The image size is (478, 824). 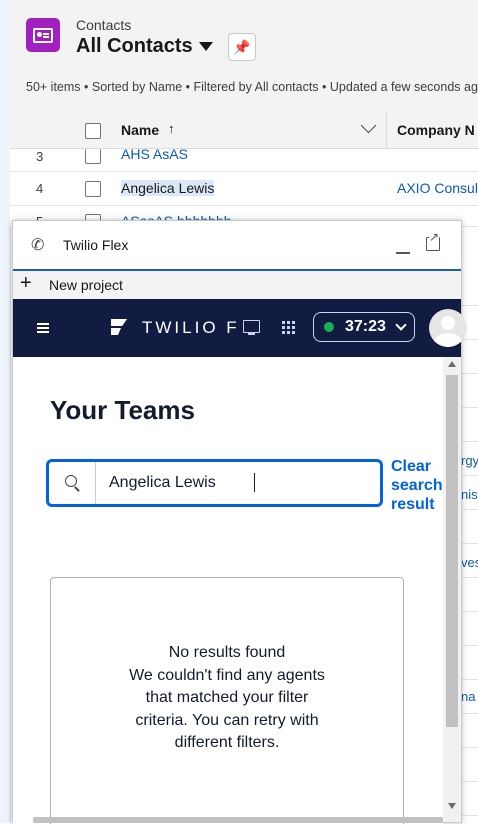 What do you see at coordinates (240, 328) in the screenshot?
I see `flex-top-bar: TWILIO FLEX 37:23` at bounding box center [240, 328].